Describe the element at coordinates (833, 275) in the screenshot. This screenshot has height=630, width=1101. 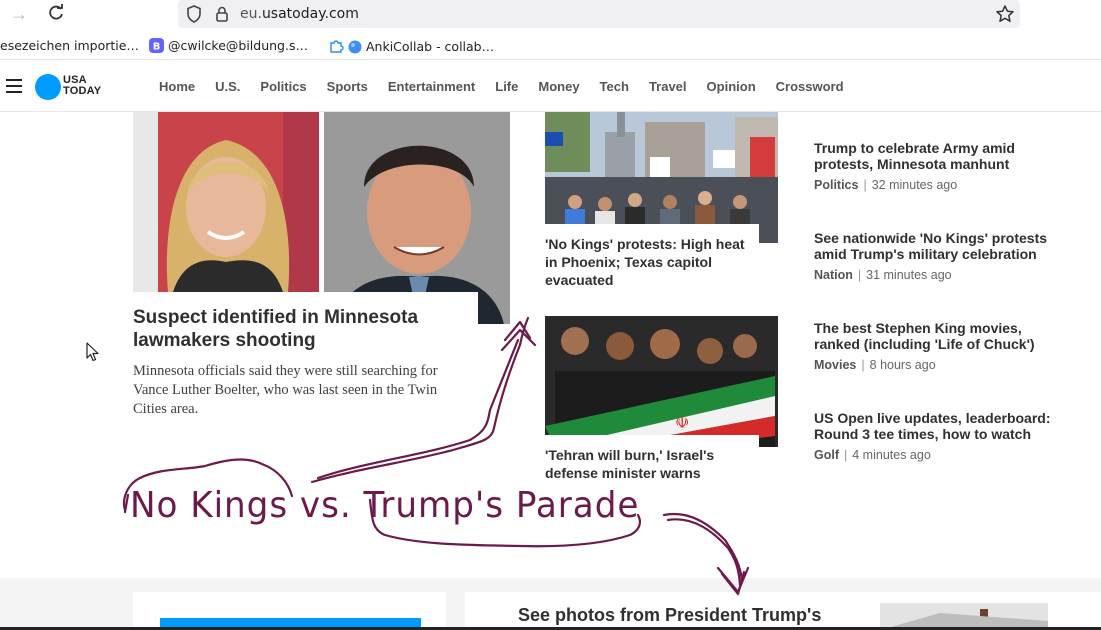
I see `category-label: Nation` at that location.